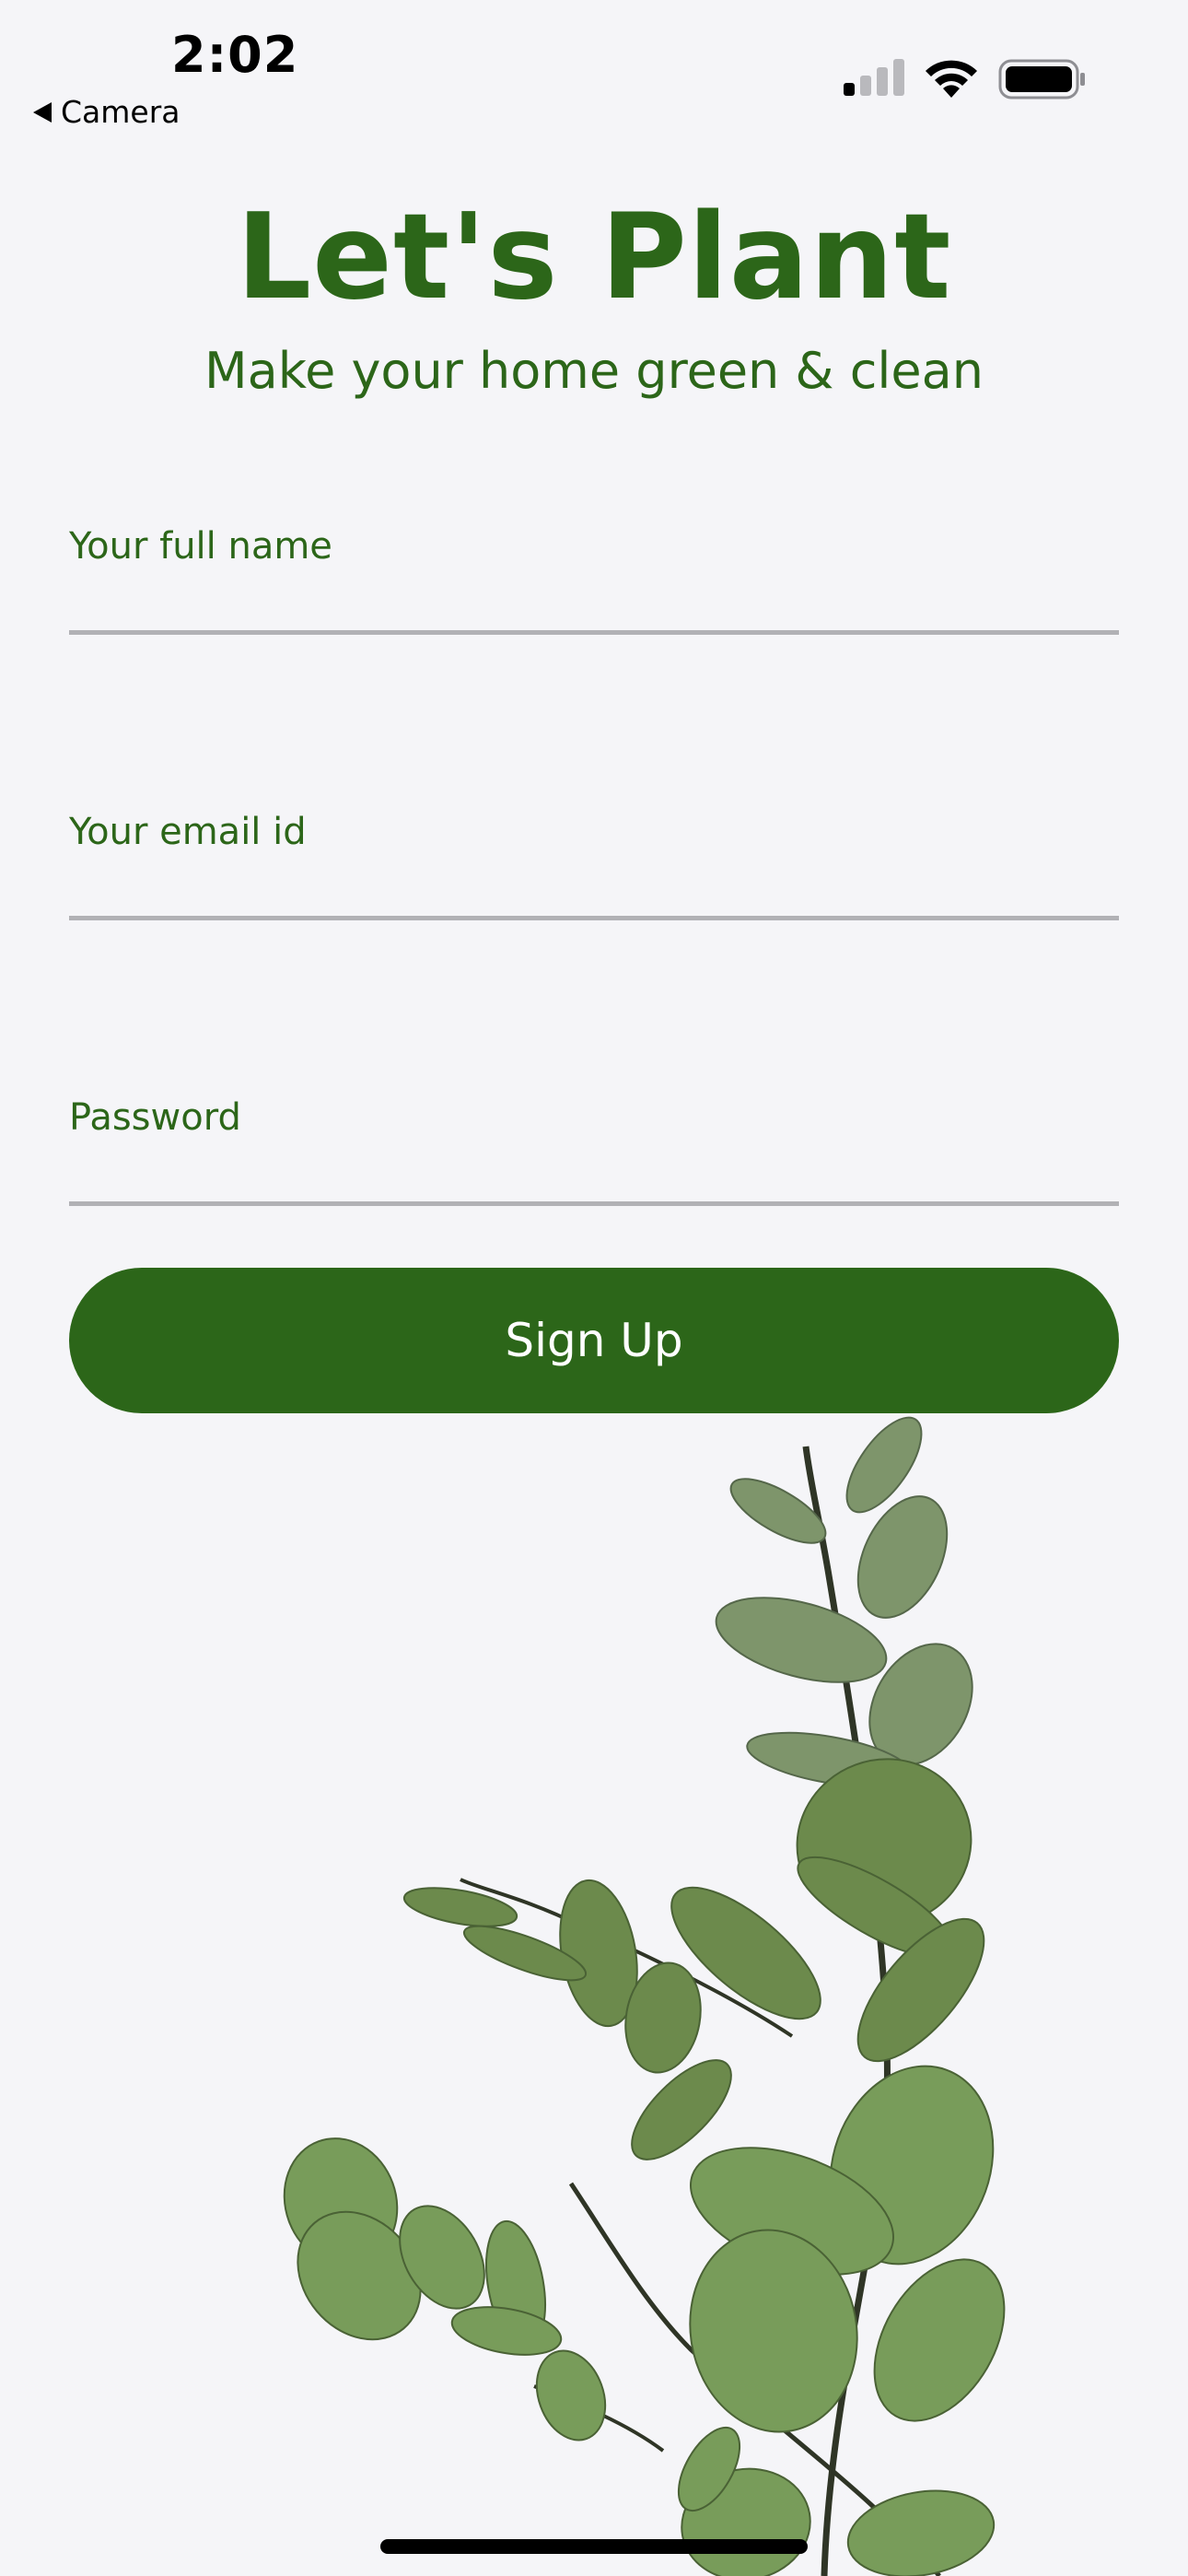  I want to click on email-field: Your email id, so click(594, 866).